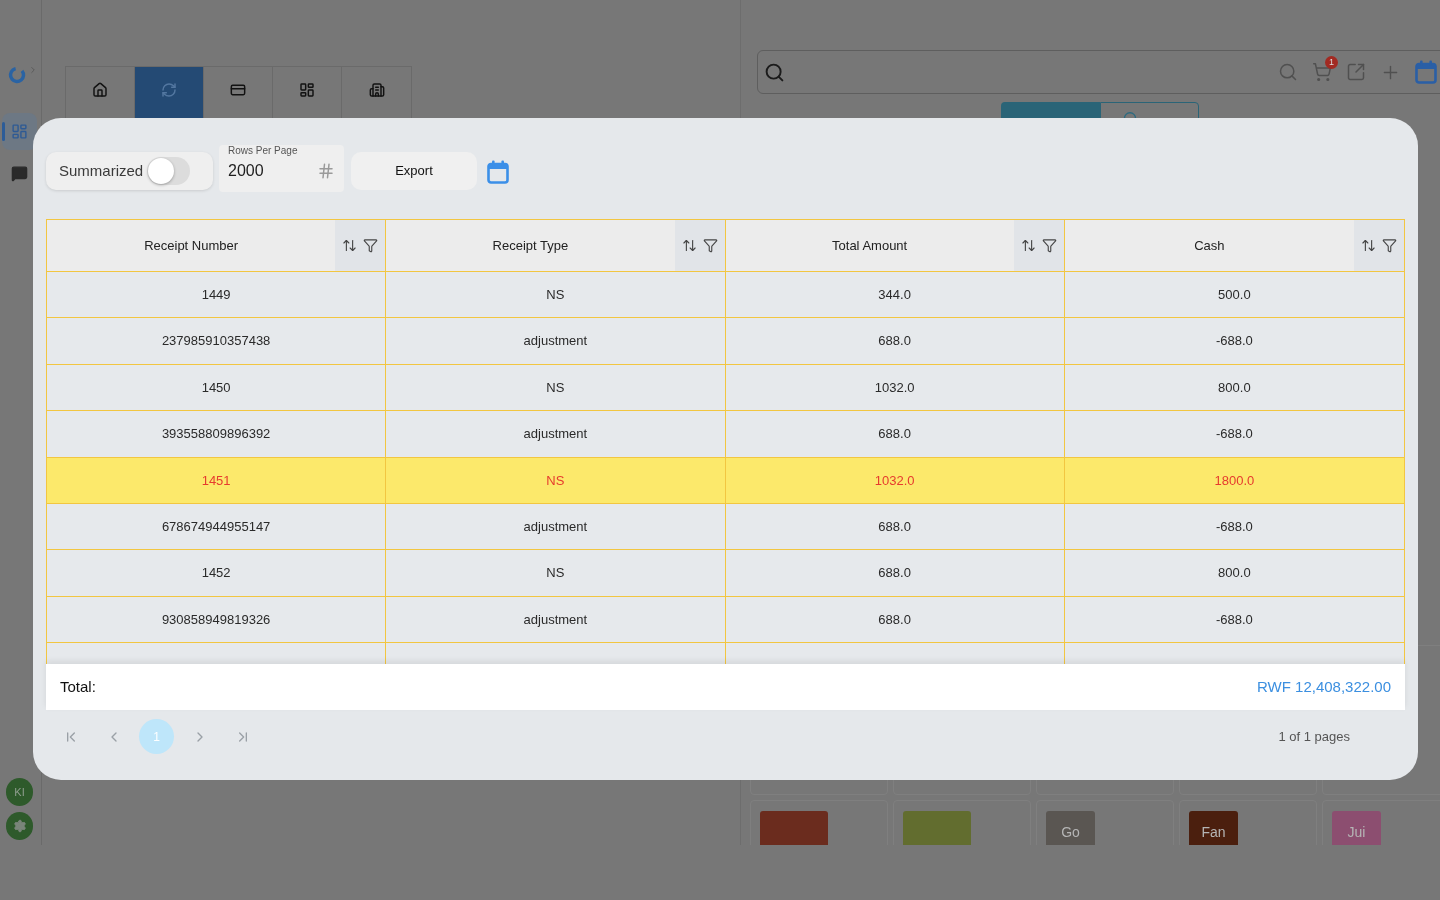 The height and width of the screenshot is (900, 1440). What do you see at coordinates (1248, 822) in the screenshot?
I see `product-card: Fan` at bounding box center [1248, 822].